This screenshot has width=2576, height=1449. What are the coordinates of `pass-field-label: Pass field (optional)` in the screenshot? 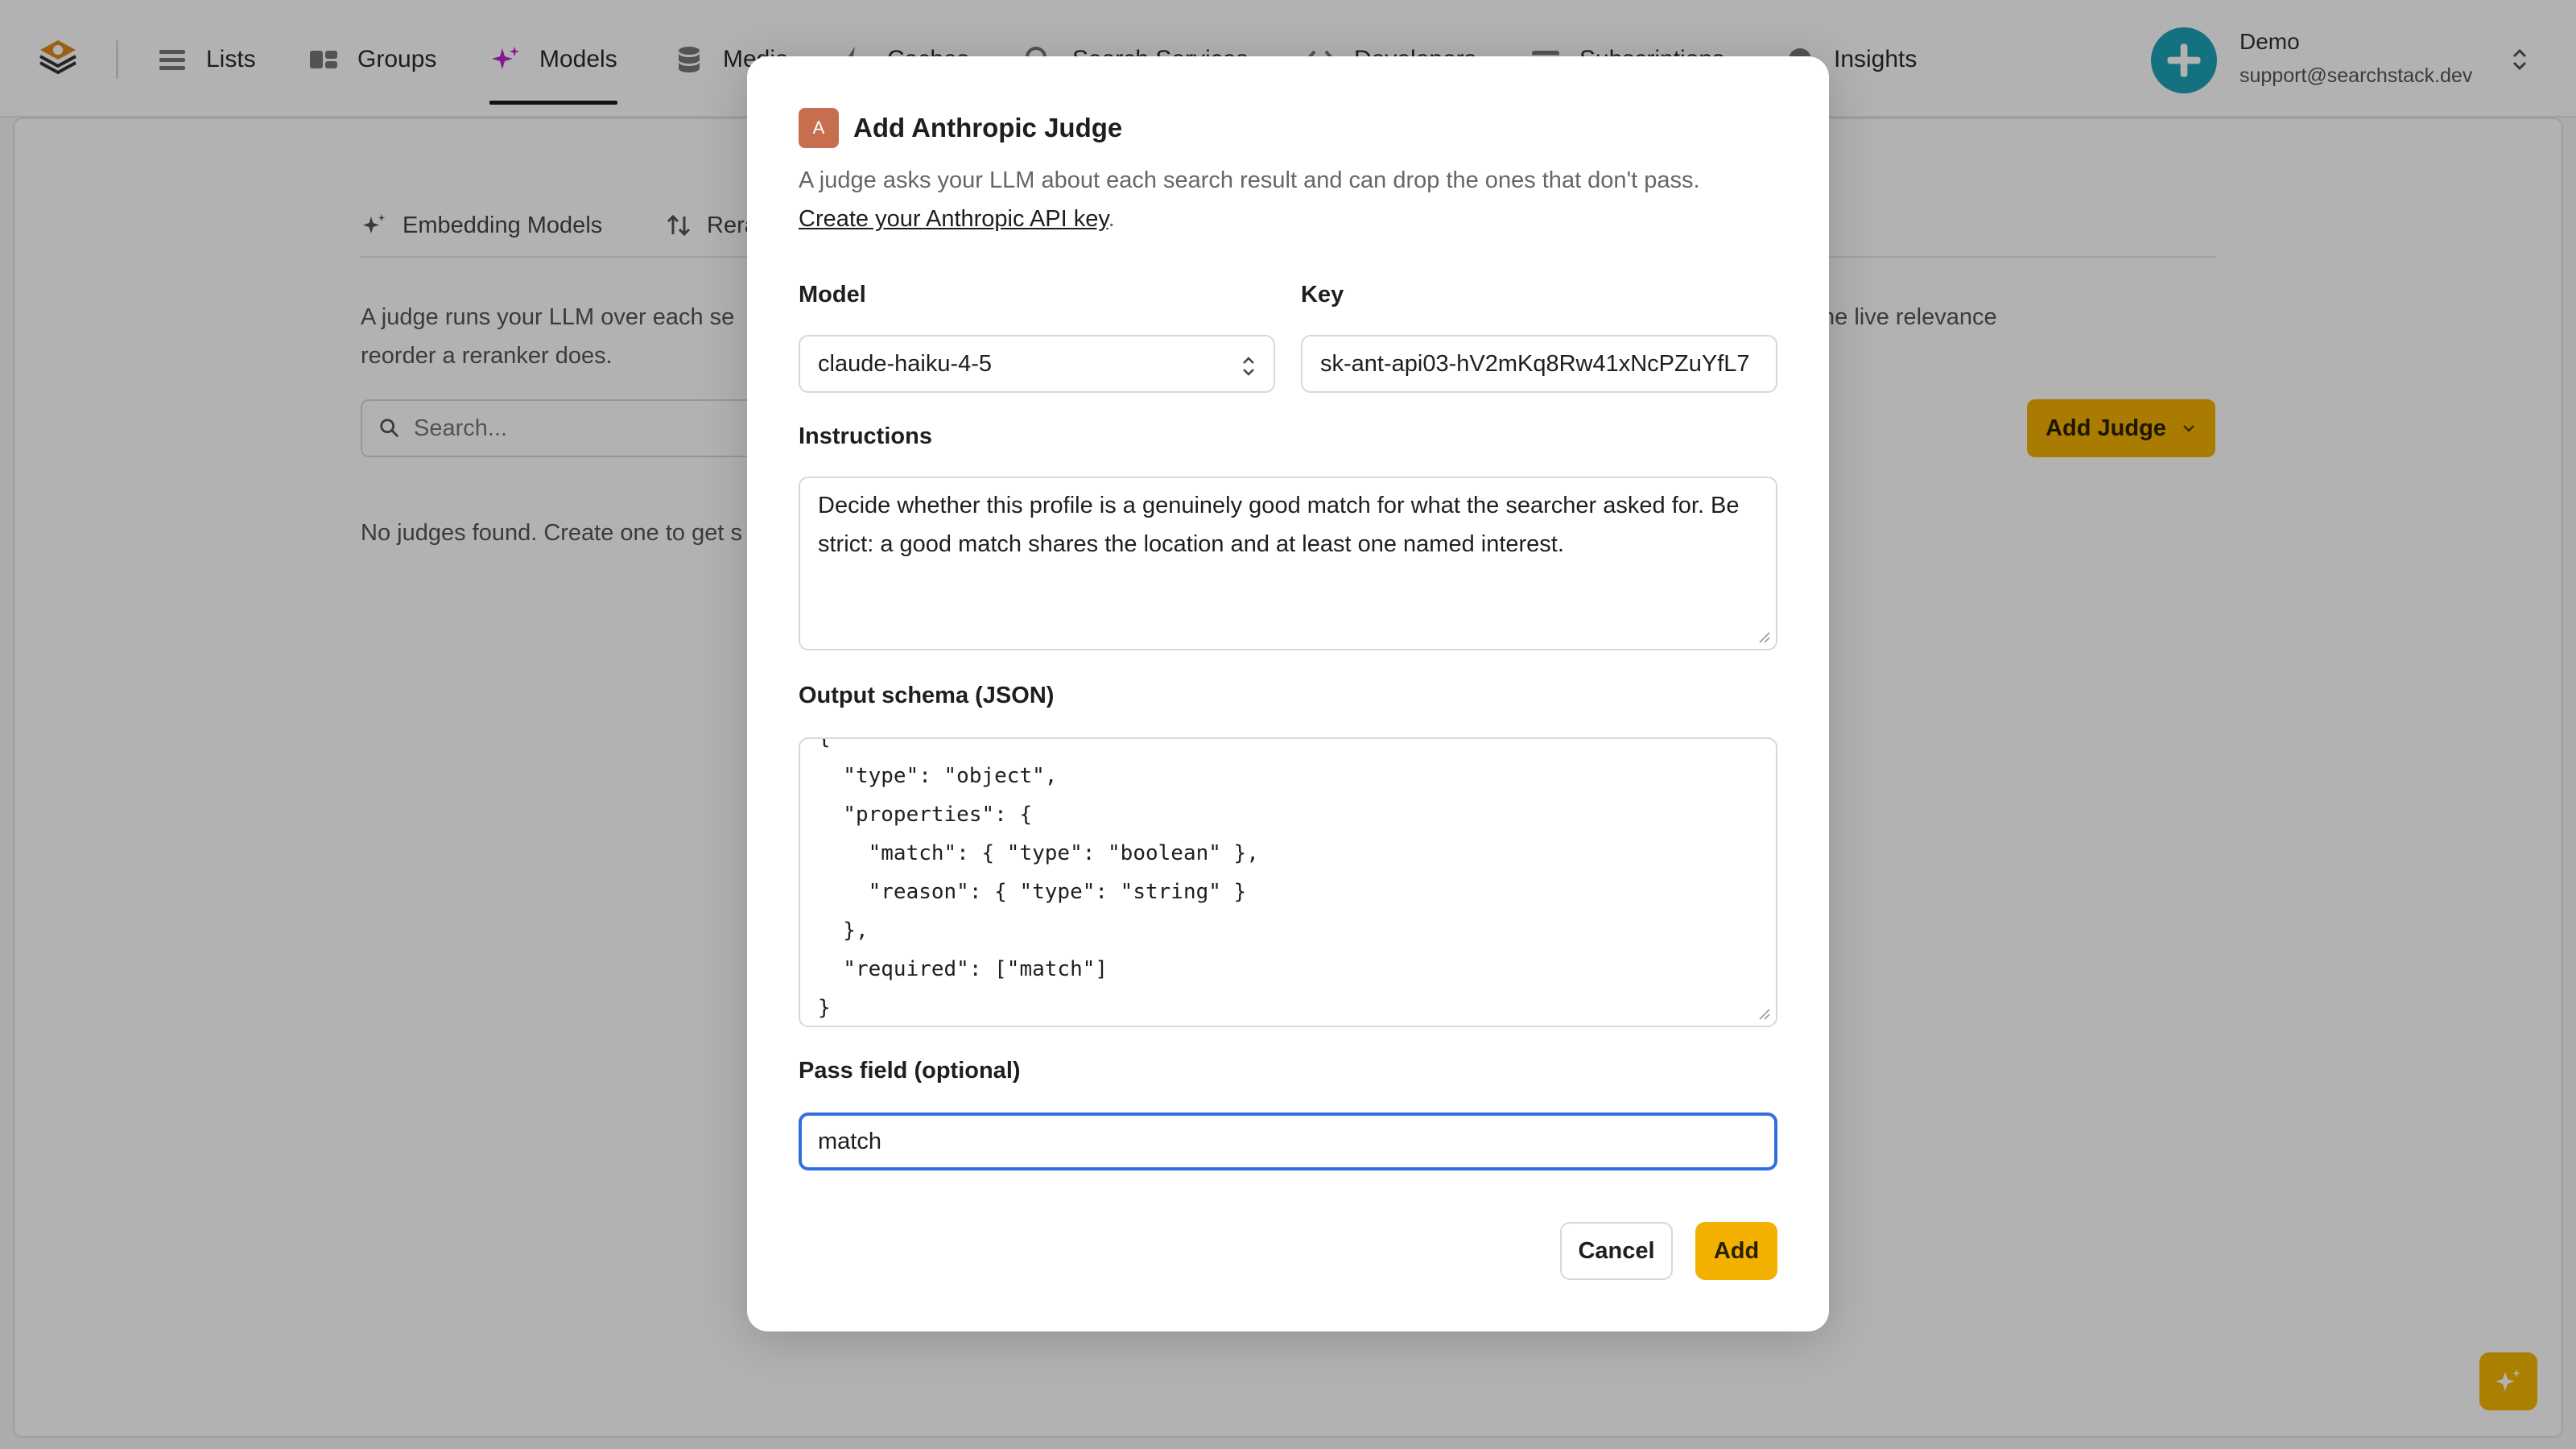 It's located at (910, 1071).